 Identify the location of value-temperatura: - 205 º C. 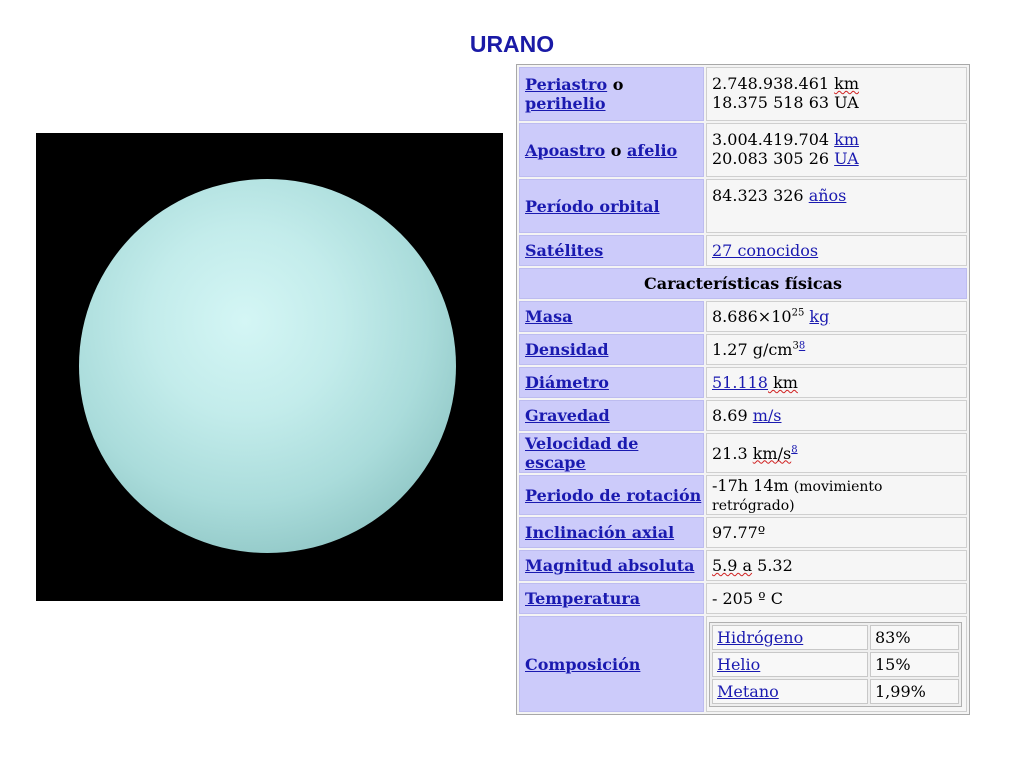
(836, 598).